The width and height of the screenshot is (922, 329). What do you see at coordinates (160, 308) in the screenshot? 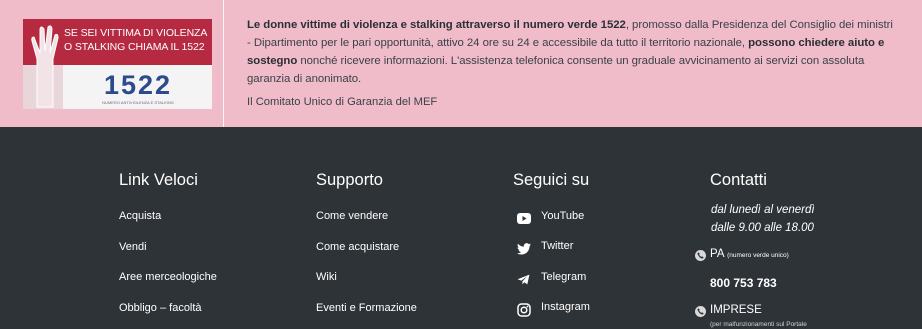
I see `footer-link-obbligo-facolta: Obbligo – facoltà` at bounding box center [160, 308].